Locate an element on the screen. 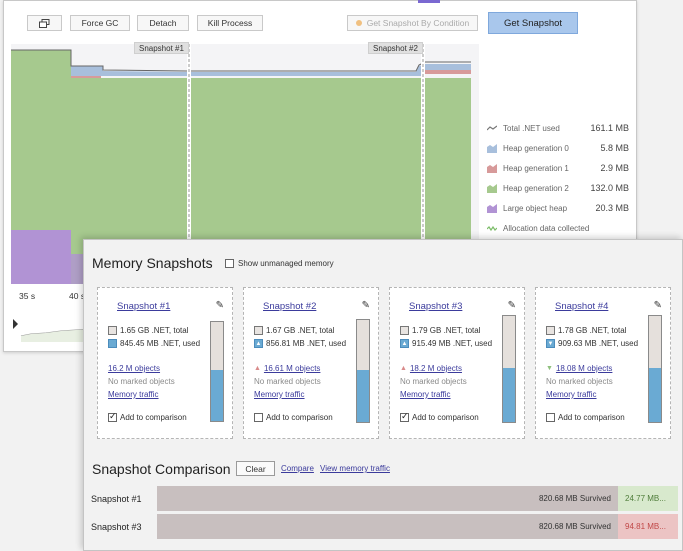 The image size is (683, 551). objects-link: 18.2 M objects is located at coordinates (436, 368).